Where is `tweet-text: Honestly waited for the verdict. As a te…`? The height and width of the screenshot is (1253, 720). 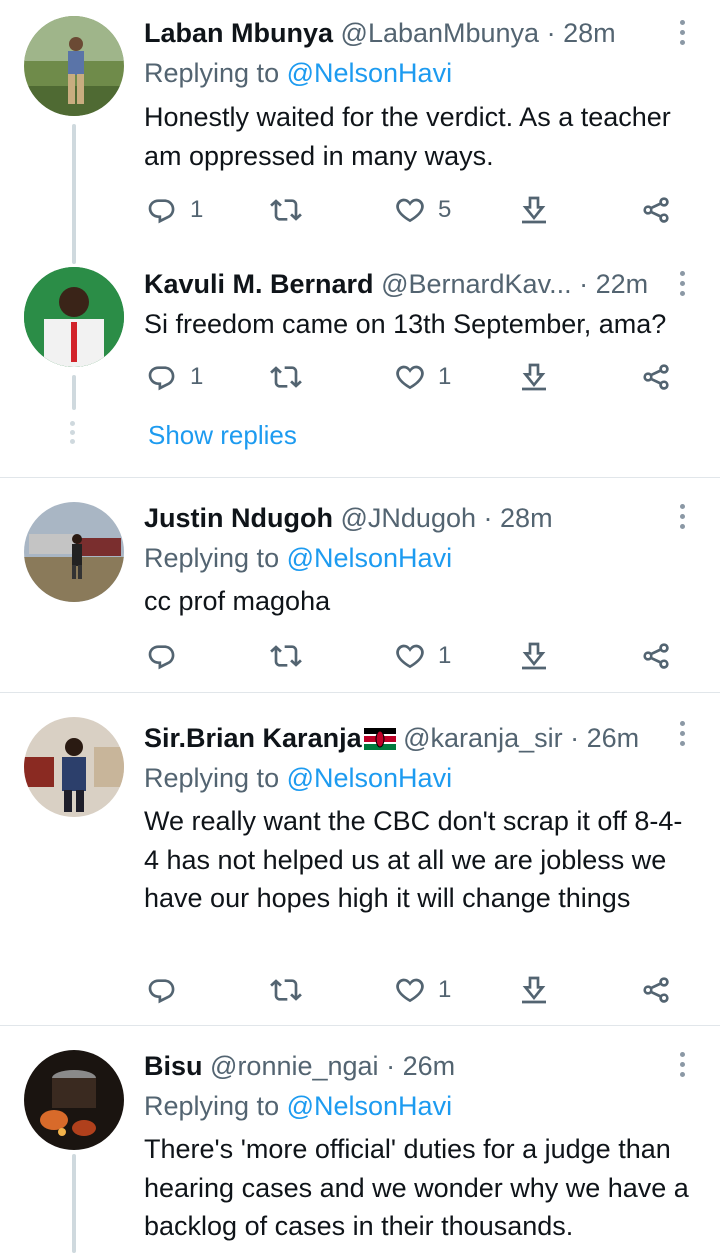 tweet-text: Honestly waited for the verdict. As a te… is located at coordinates (407, 136).